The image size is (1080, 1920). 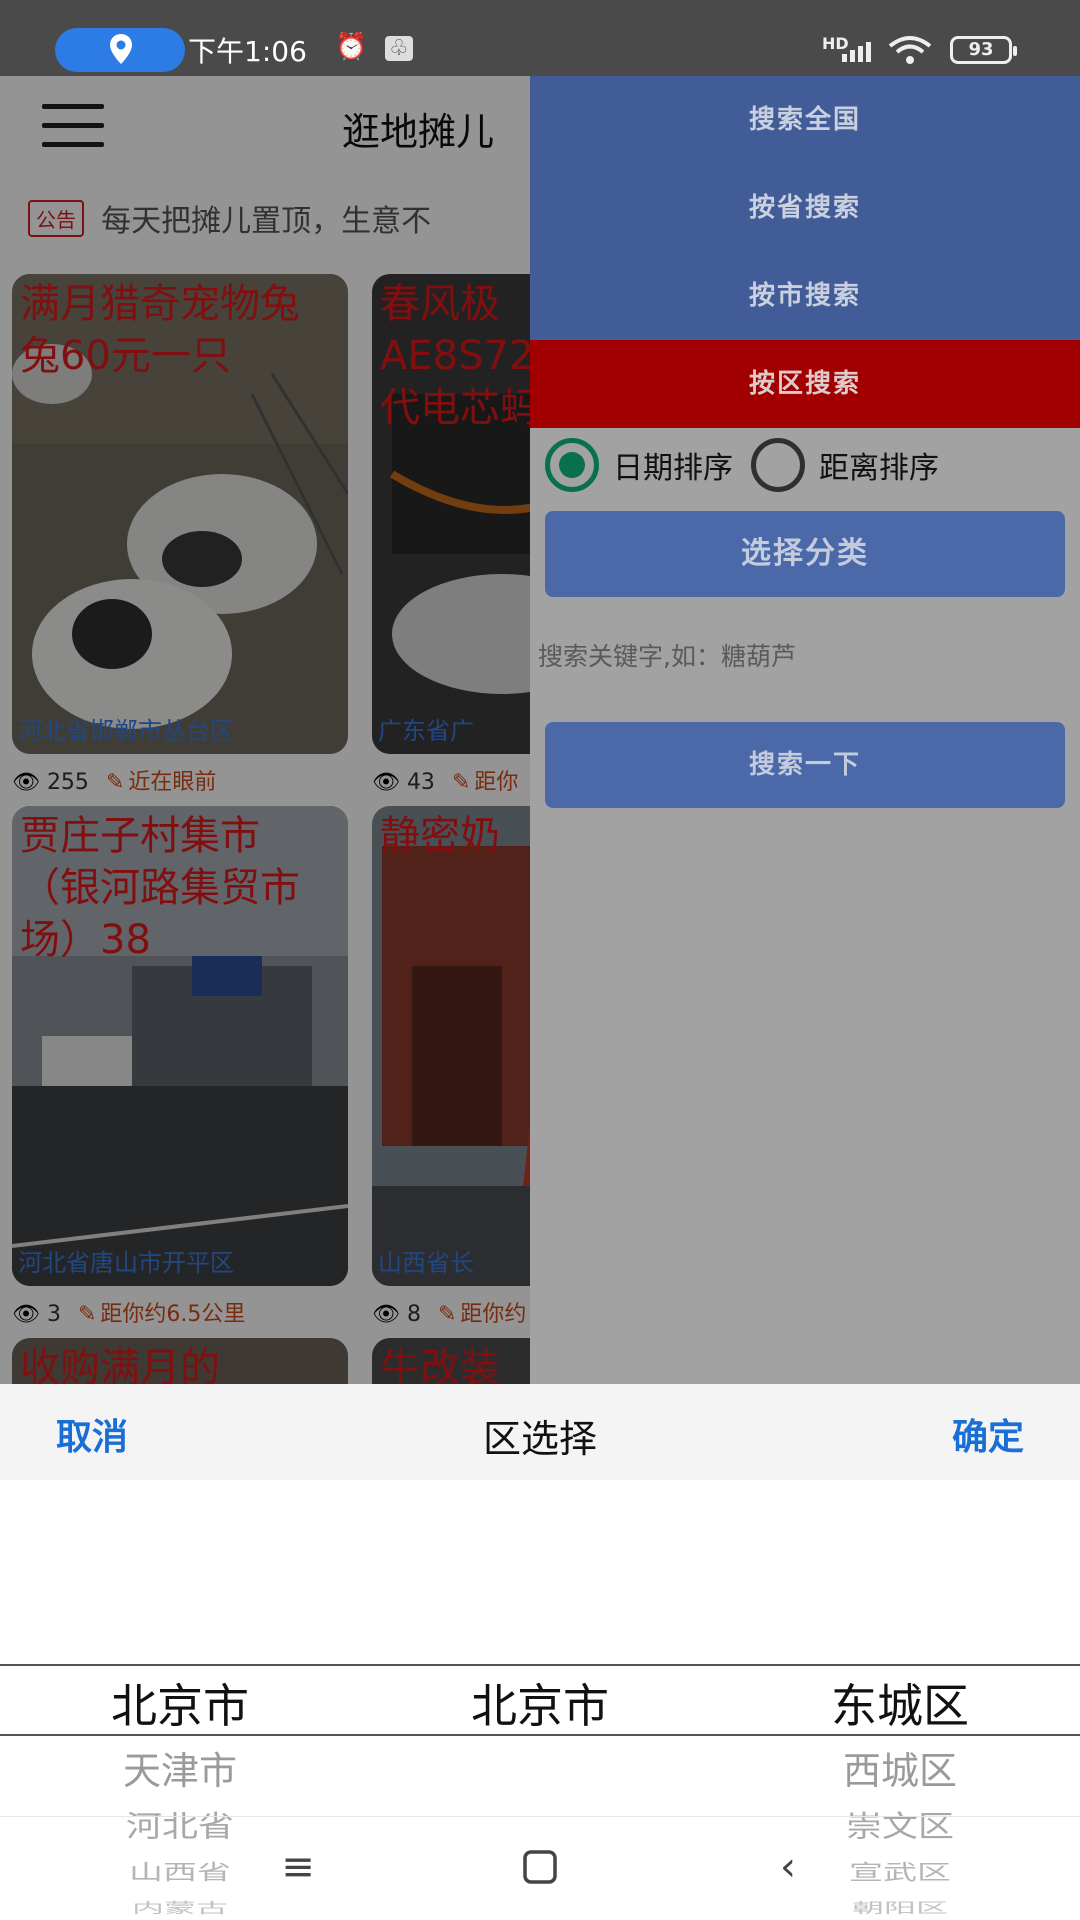 I want to click on search-by-city-button: 按市搜索, so click(x=805, y=296).